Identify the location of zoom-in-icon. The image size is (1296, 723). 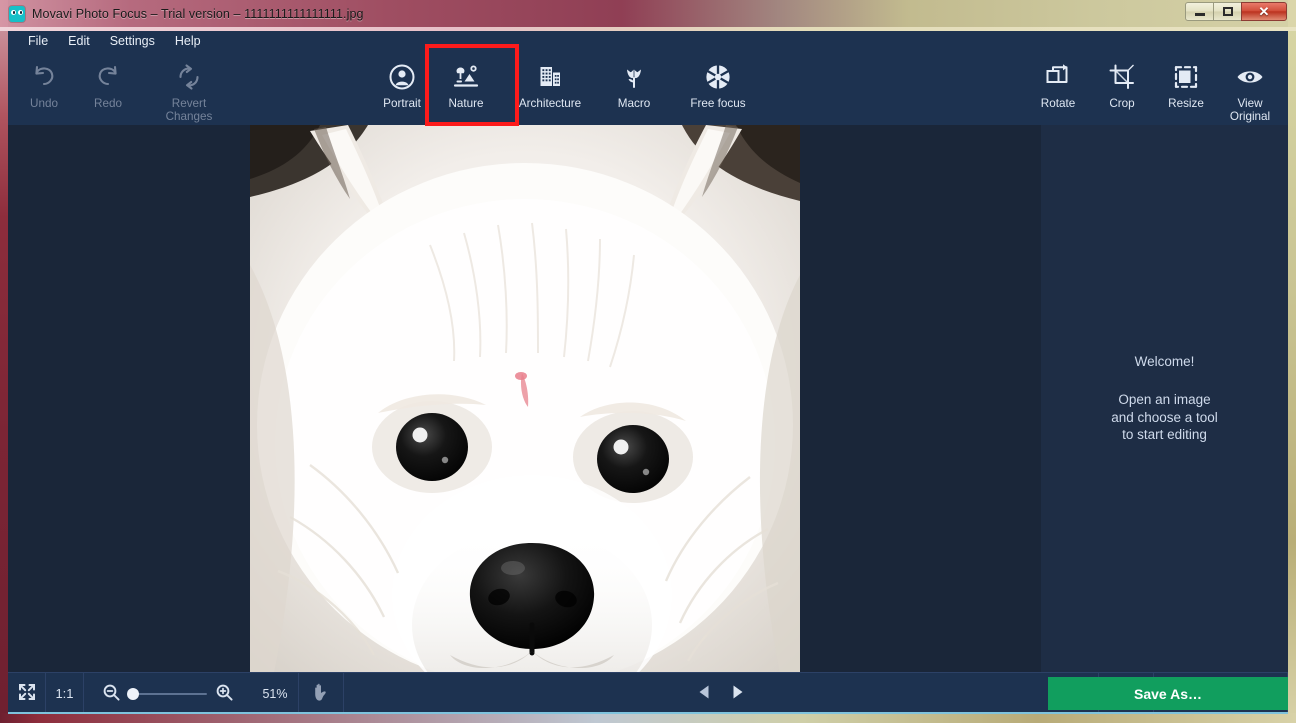
(224, 694).